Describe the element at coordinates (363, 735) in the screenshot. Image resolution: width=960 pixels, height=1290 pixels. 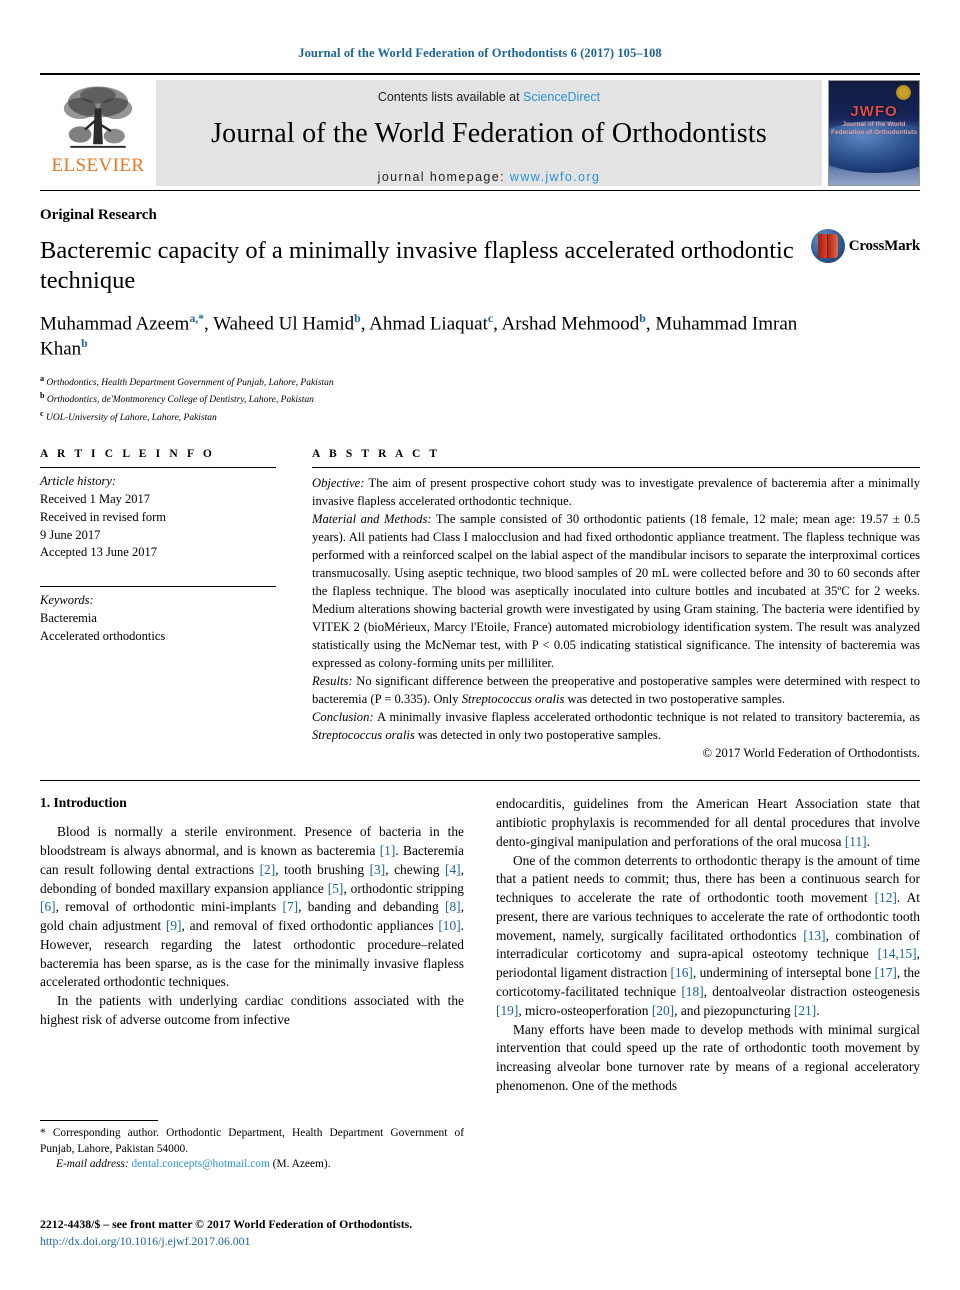
I see `abstract-conclusion-organism: Streptococcus oralis` at that location.